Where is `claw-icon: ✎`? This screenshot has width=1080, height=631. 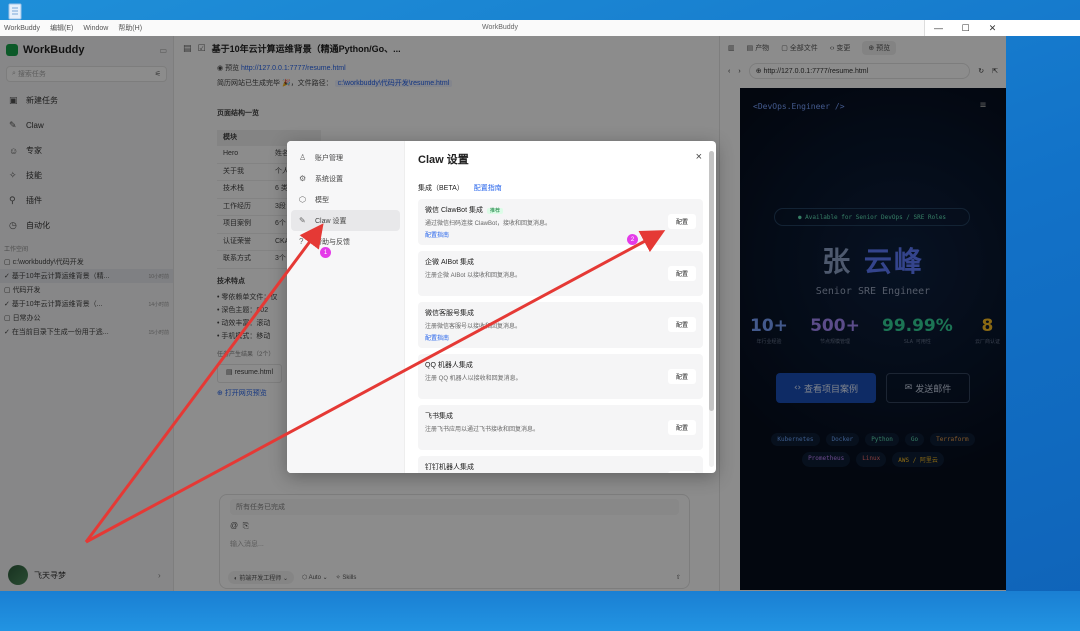 claw-icon: ✎ is located at coordinates (302, 220).